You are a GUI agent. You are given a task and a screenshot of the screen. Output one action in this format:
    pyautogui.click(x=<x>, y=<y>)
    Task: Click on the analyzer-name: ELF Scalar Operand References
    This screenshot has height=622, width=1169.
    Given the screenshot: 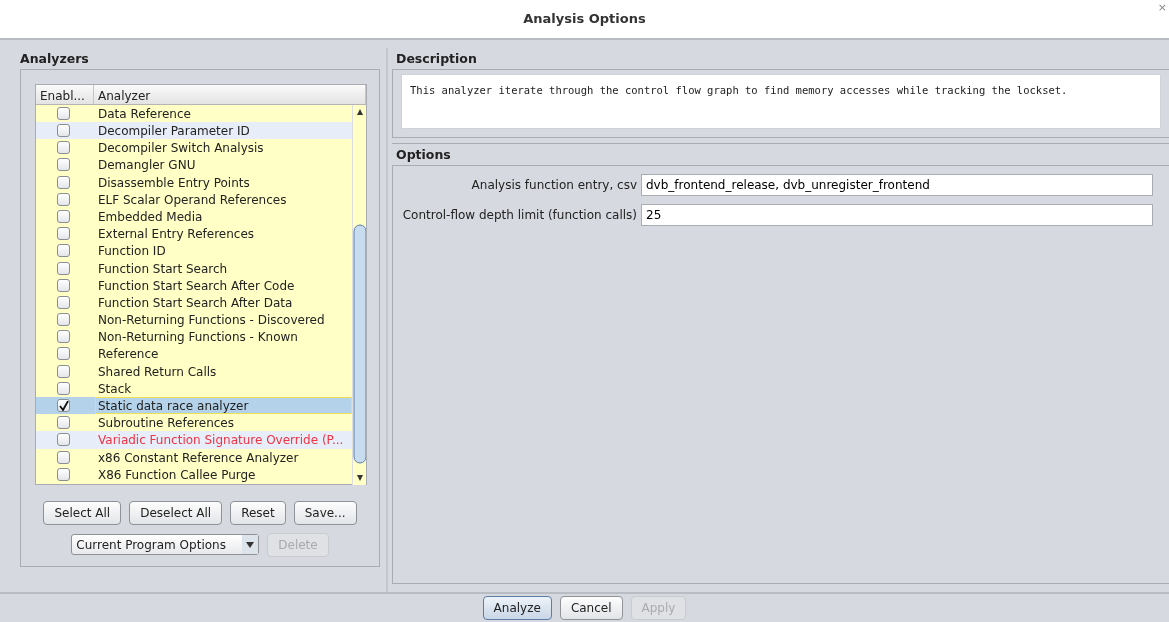 What is the action you would take?
    pyautogui.click(x=223, y=199)
    